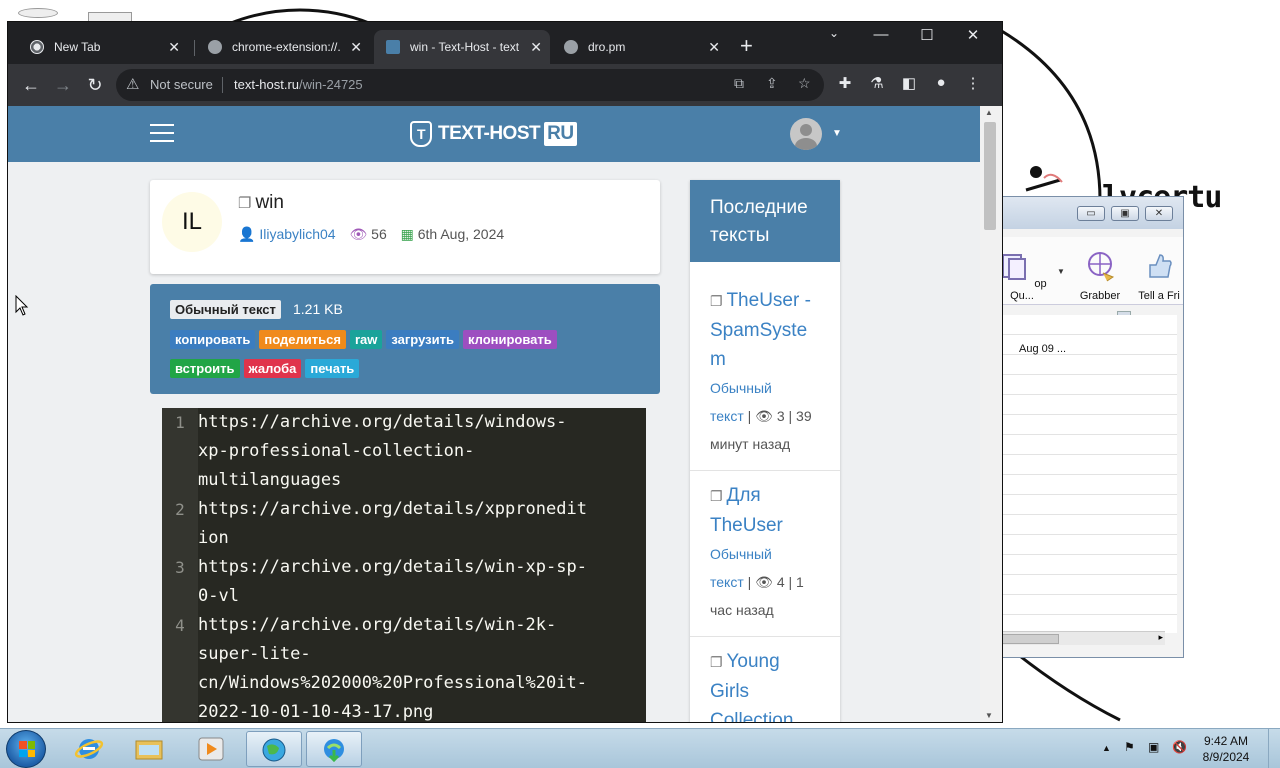  Describe the element at coordinates (272, 368) in the screenshot. I see `action-button: жалоба` at that location.